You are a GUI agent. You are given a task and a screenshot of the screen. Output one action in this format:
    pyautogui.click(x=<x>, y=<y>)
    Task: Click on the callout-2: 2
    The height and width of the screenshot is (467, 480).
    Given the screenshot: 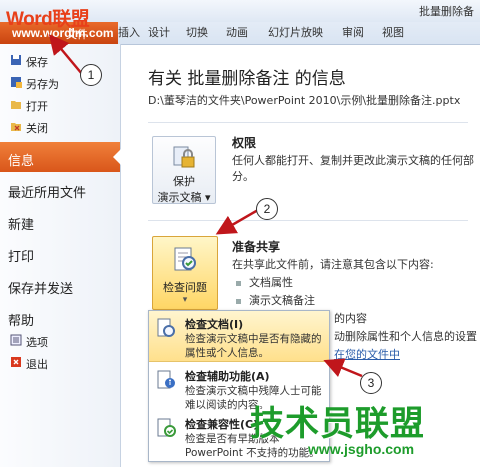 What is the action you would take?
    pyautogui.click(x=267, y=209)
    